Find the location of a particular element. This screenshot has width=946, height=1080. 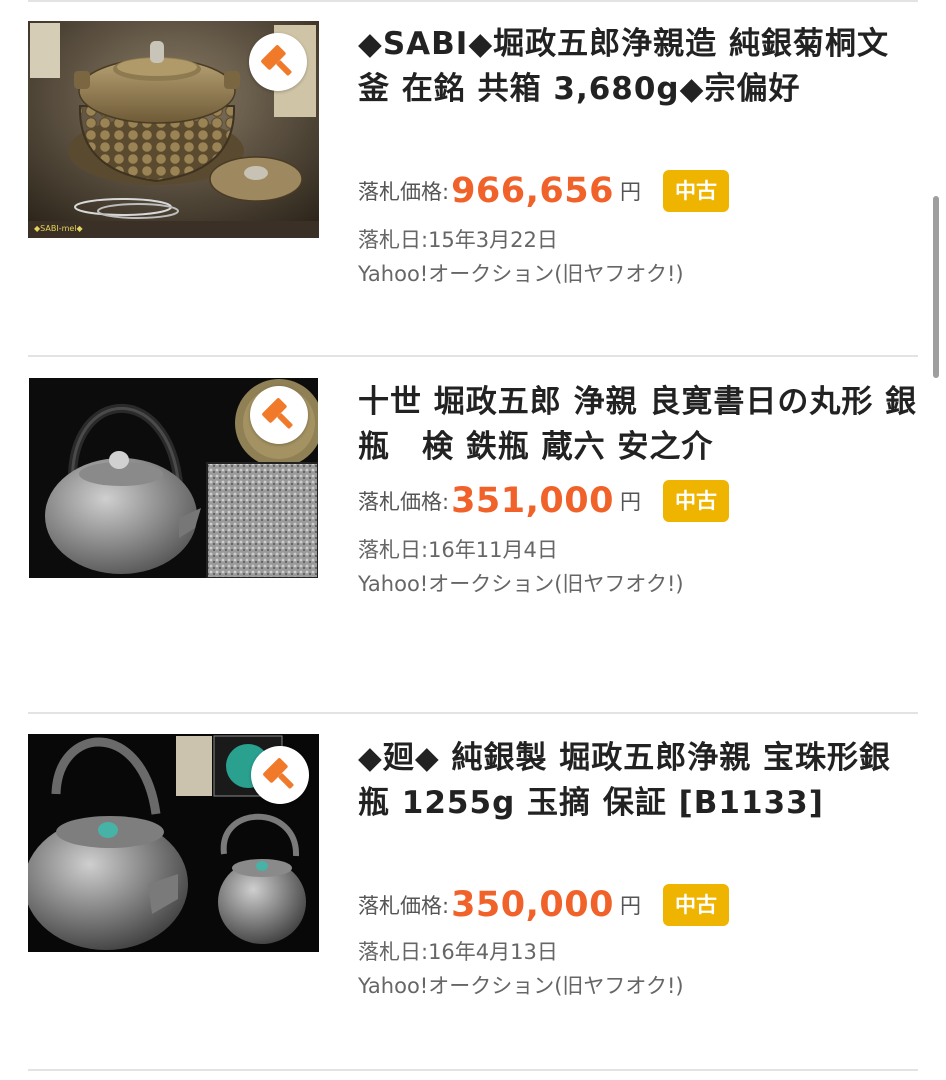

item-title: 十世 堀政五郎 浄親 良寛書日の丸形 銀瓶 検 鉄瓶 蔵六 安之介 is located at coordinates (638, 425).